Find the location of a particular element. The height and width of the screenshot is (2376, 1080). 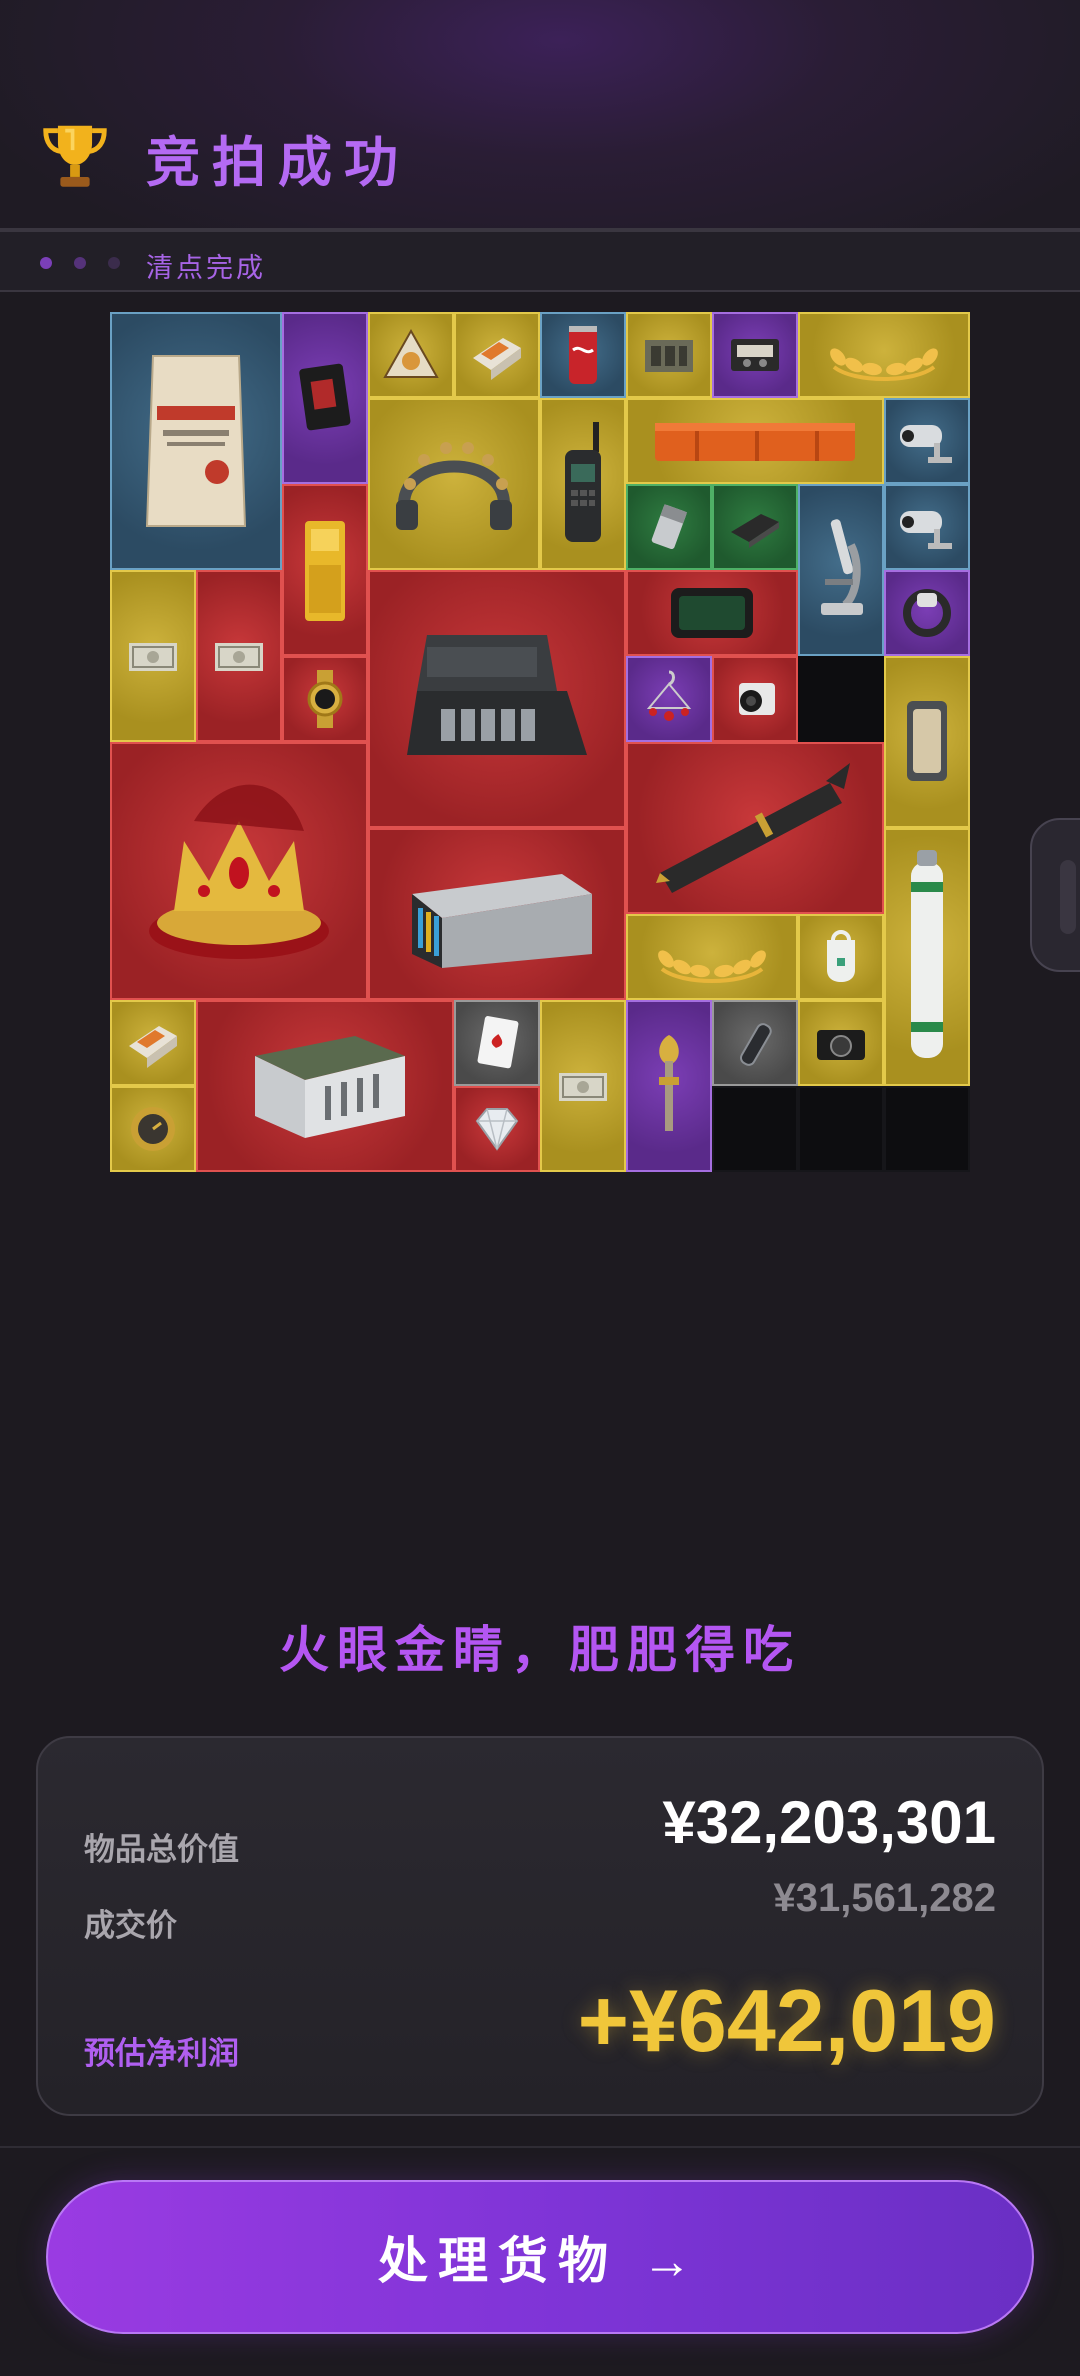

item-artifact-frame is located at coordinates (927, 742).